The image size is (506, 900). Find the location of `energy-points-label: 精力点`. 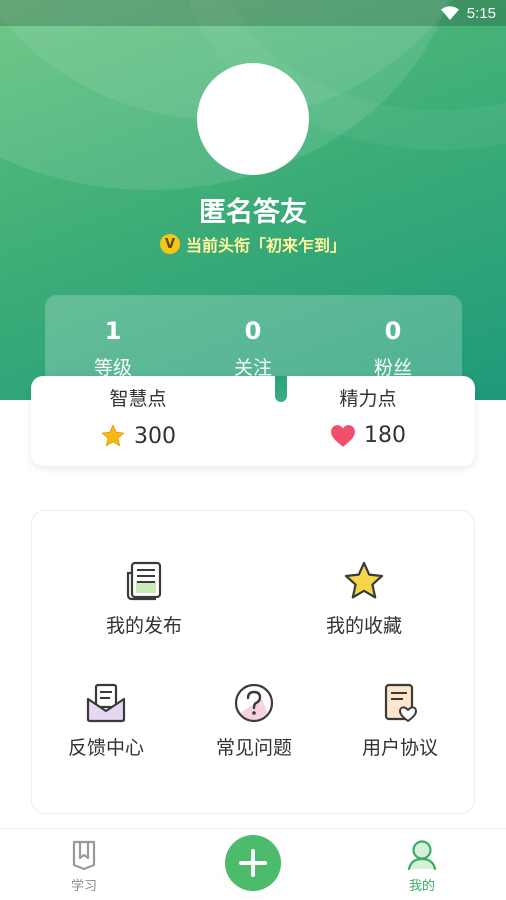

energy-points-label: 精力点 is located at coordinates (368, 399).